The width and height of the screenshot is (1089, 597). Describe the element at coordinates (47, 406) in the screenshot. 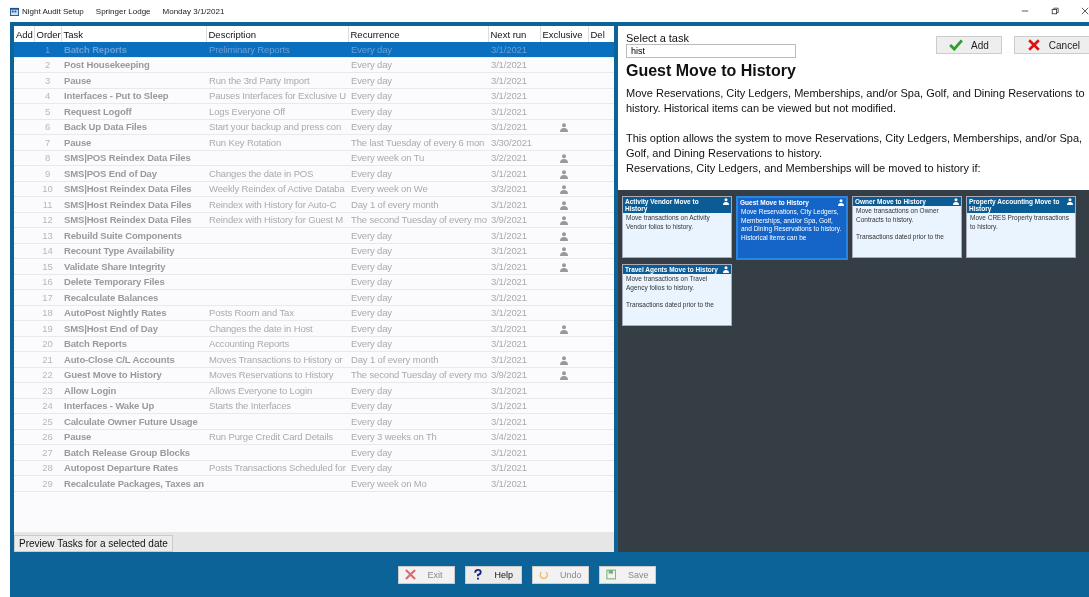

I see `order-number: 24` at that location.